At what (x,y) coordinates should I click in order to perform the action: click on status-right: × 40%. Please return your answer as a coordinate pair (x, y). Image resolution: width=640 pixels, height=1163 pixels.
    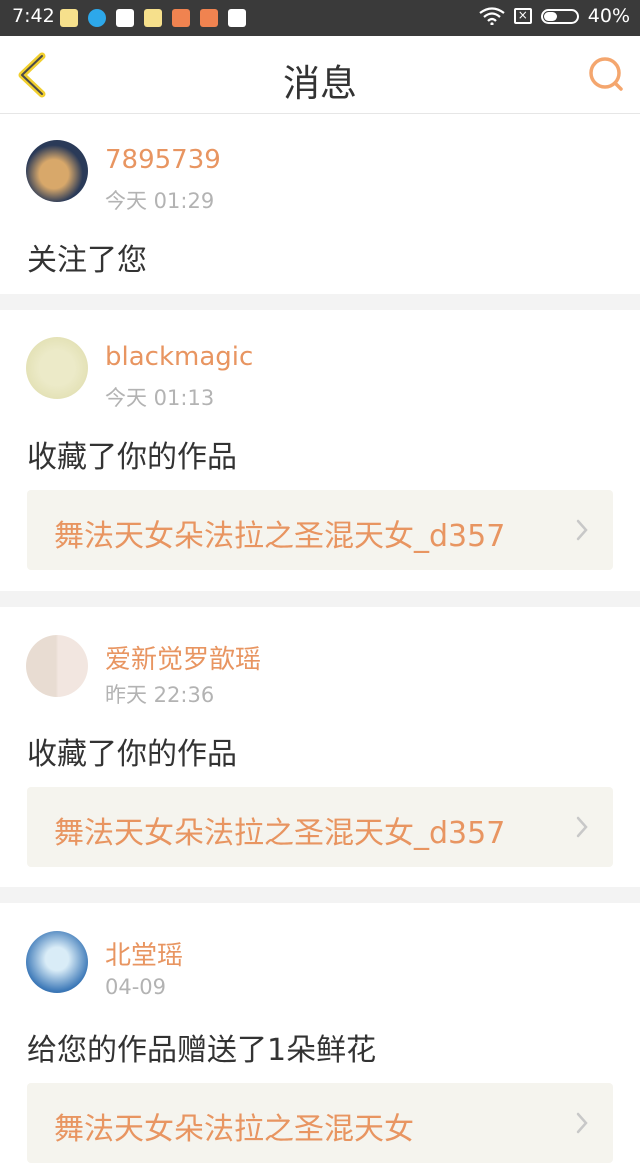
    Looking at the image, I should click on (554, 16).